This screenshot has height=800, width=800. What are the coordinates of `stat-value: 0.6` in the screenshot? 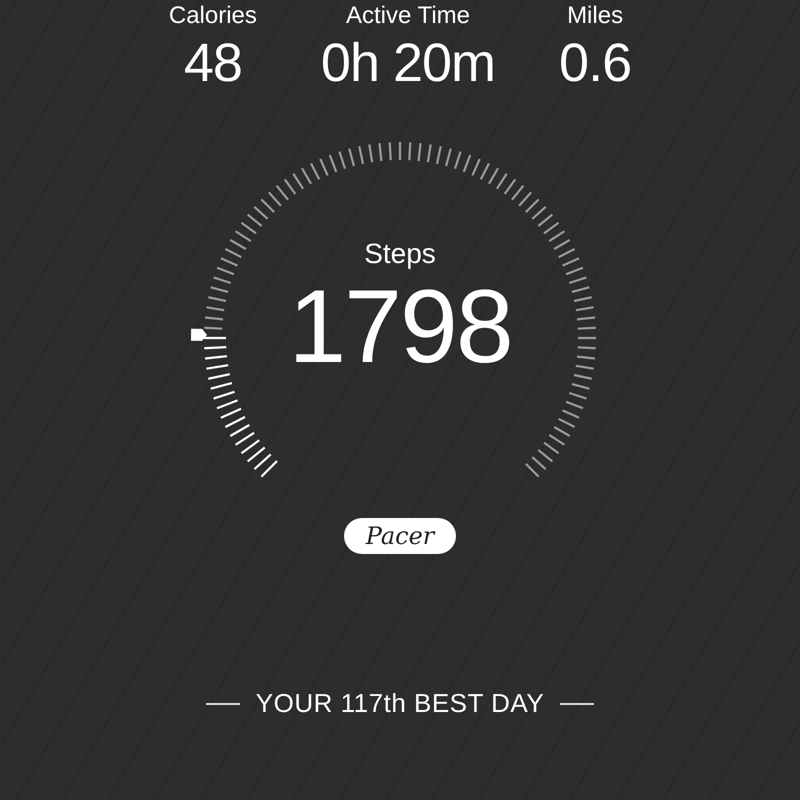 It's located at (595, 63).